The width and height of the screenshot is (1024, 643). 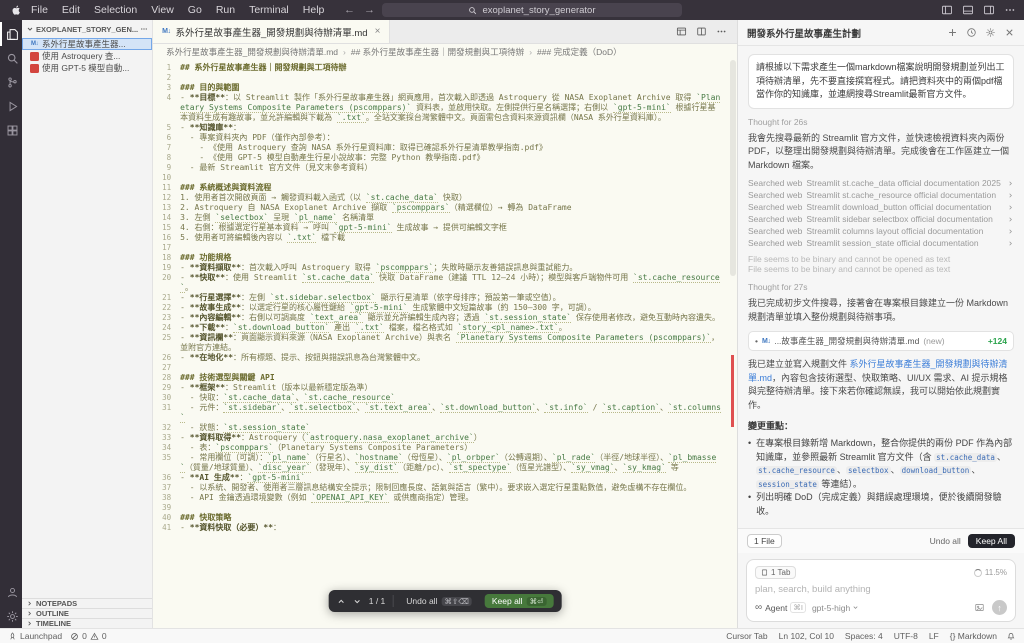 I want to click on keep-all-button: Keep all ⌘⏎, so click(x=519, y=601).